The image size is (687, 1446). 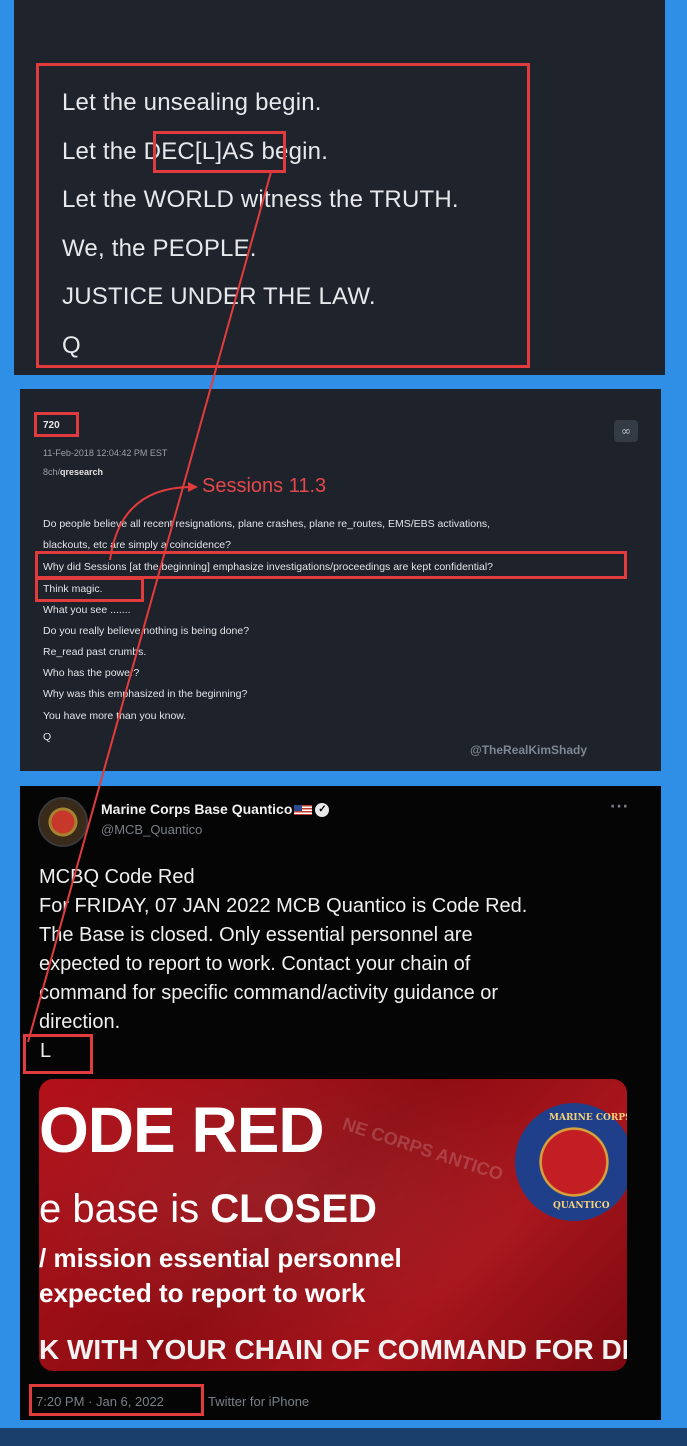 What do you see at coordinates (150, 523) in the screenshot?
I see `connector-curve-to-sessions` at bounding box center [150, 523].